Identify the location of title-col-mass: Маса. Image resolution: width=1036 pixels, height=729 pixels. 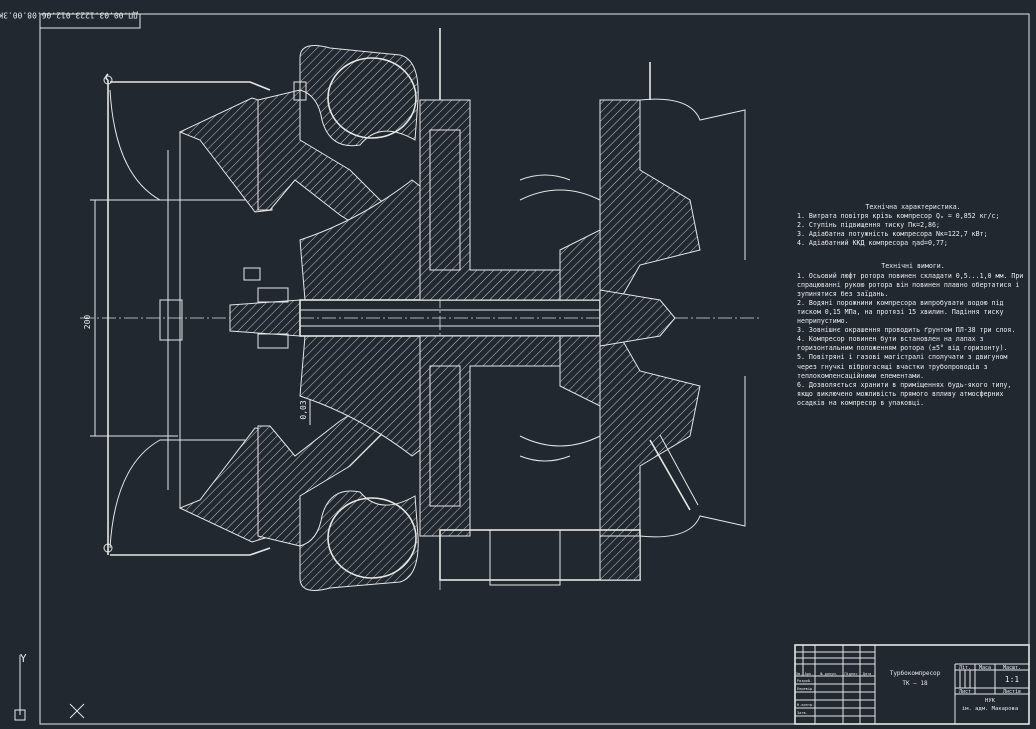
(985, 668).